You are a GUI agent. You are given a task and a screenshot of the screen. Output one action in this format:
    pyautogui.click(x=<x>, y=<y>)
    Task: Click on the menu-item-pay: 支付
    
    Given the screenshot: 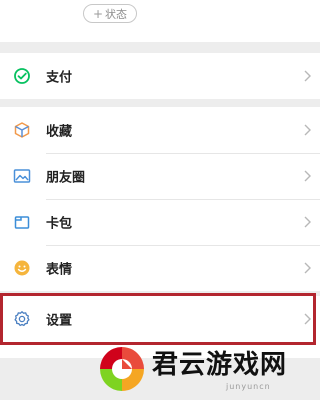 What is the action you would take?
    pyautogui.click(x=160, y=76)
    